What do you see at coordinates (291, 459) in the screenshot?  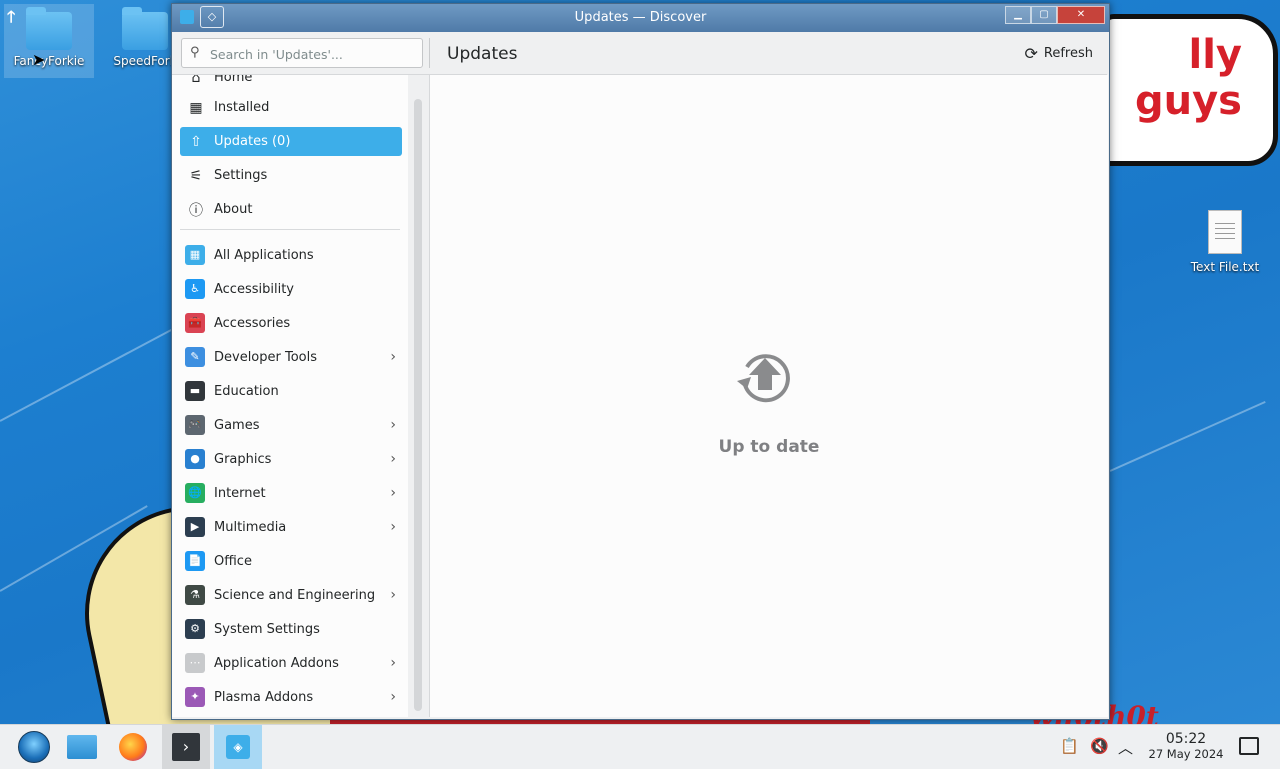 I see `category-item: ● Graphics ›` at bounding box center [291, 459].